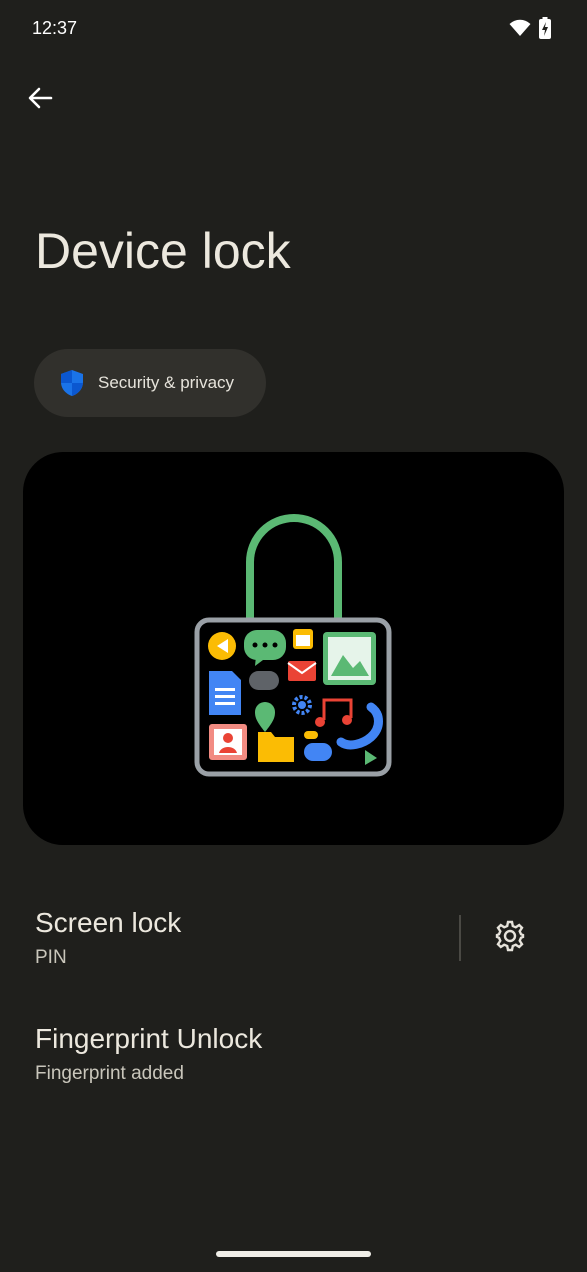  Describe the element at coordinates (55, 28) in the screenshot. I see `status-time: 12:37` at that location.